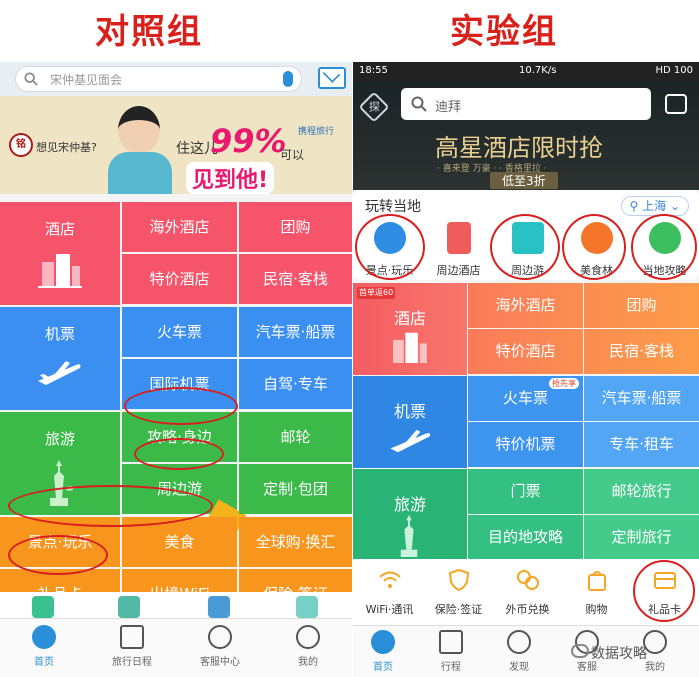  What do you see at coordinates (596, 593) in the screenshot?
I see `tool-shopping: 购物` at bounding box center [596, 593].